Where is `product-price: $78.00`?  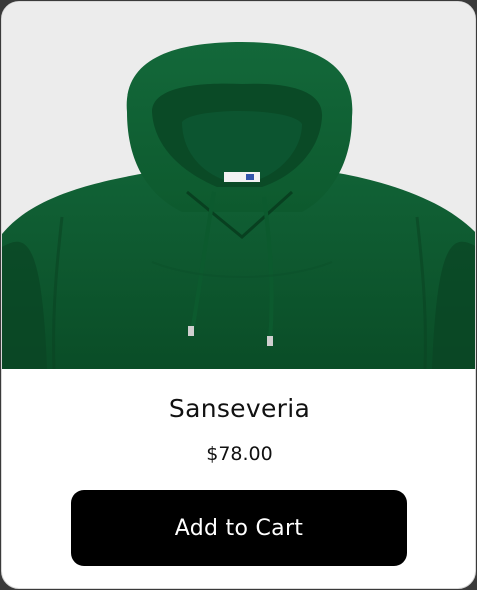 product-price: $78.00 is located at coordinates (239, 454).